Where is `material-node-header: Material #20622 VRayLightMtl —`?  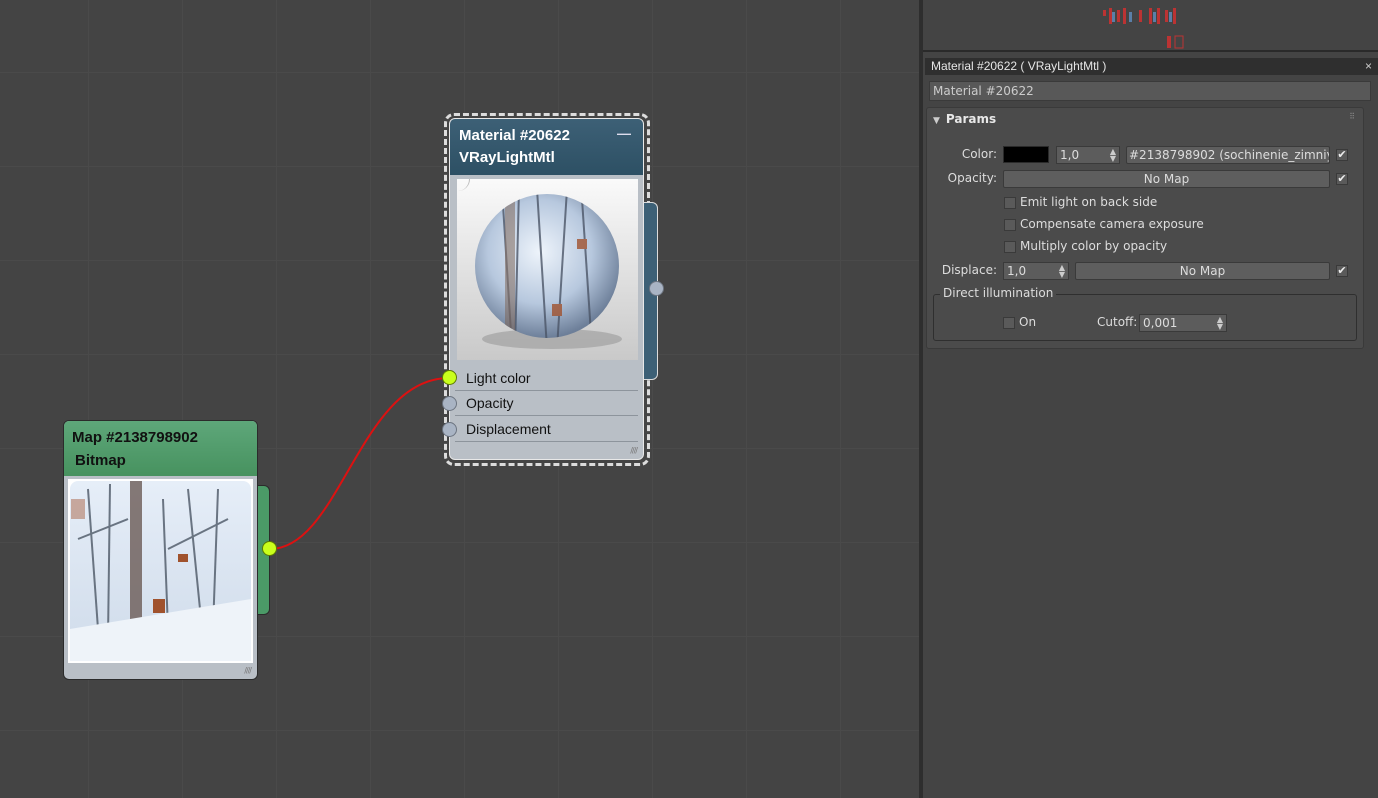 material-node-header: Material #20622 VRayLightMtl — is located at coordinates (546, 147).